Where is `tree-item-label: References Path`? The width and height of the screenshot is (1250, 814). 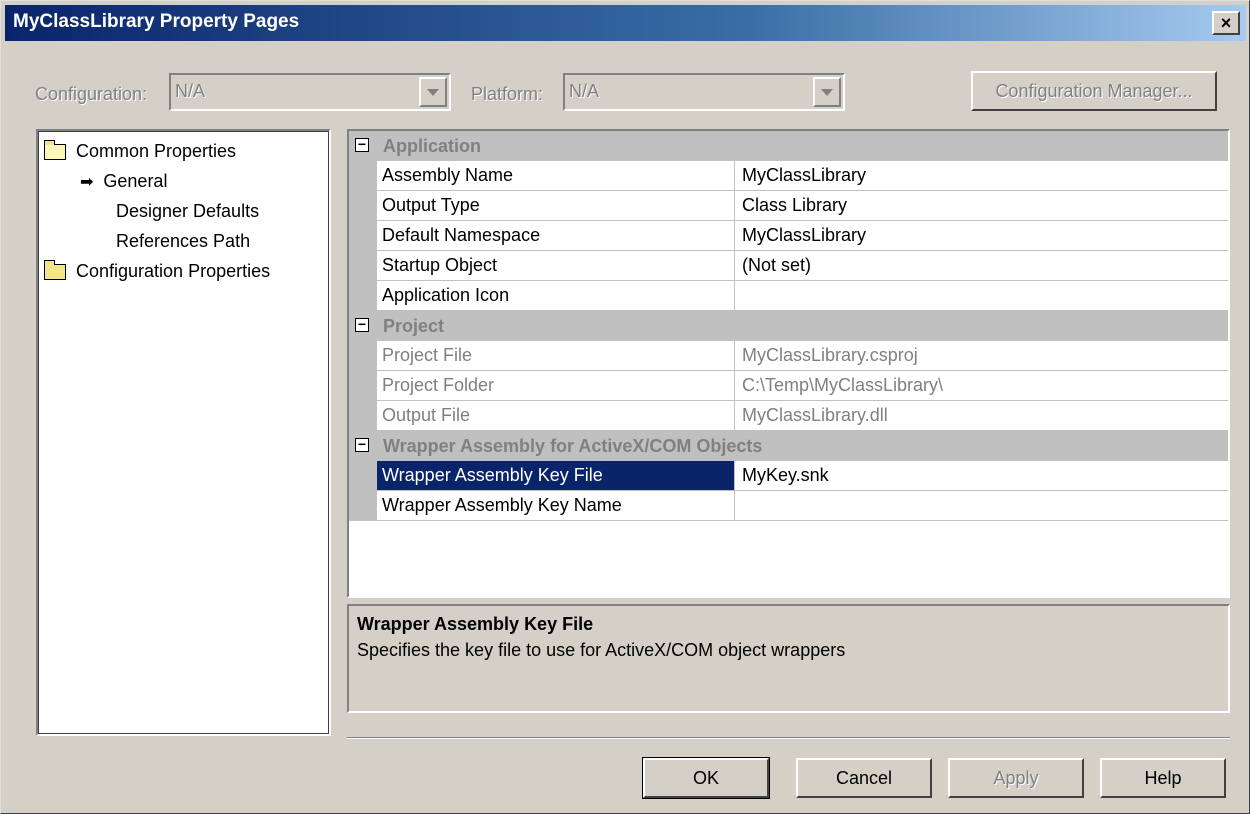 tree-item-label: References Path is located at coordinates (183, 241).